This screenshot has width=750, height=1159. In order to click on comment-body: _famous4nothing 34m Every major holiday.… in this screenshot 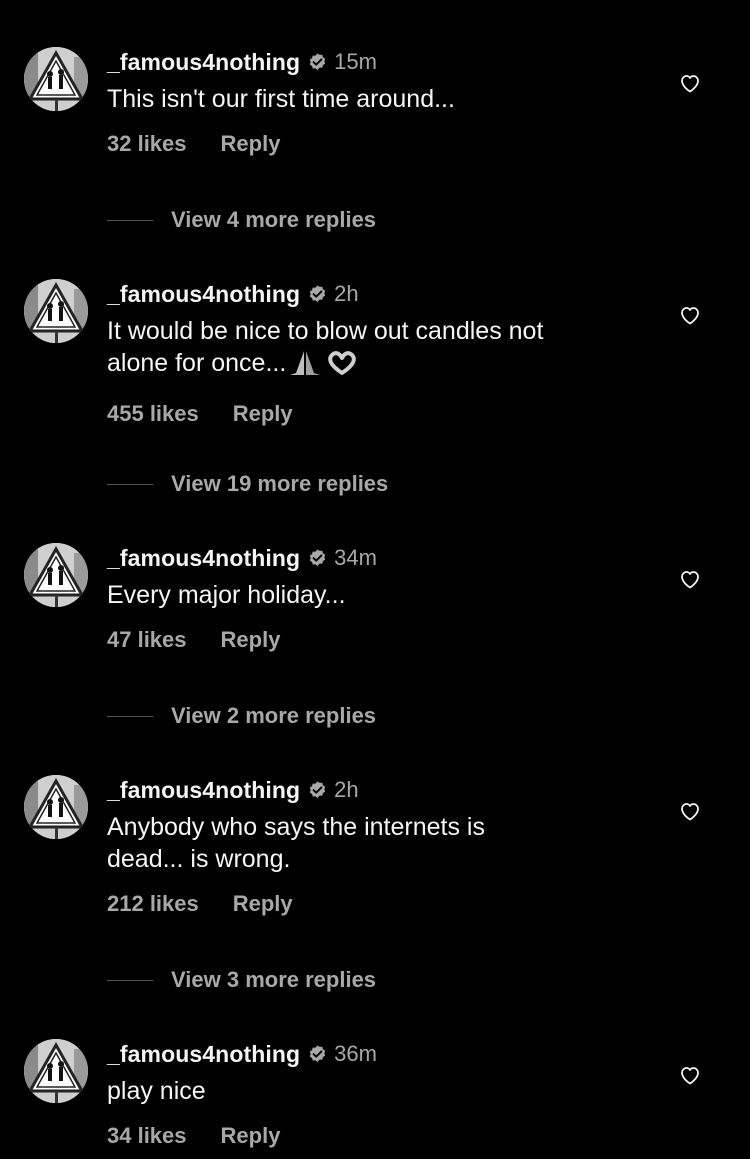, I will do `click(377, 599)`.